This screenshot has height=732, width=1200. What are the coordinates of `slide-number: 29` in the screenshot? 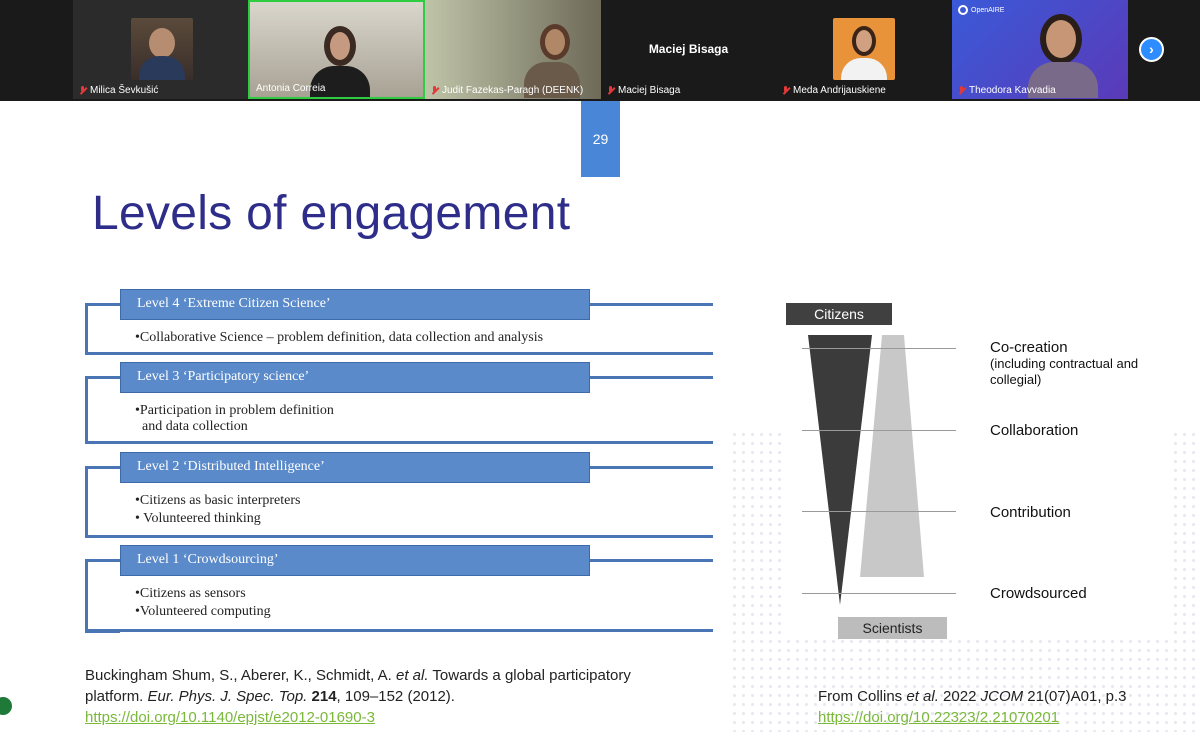 It's located at (600, 139).